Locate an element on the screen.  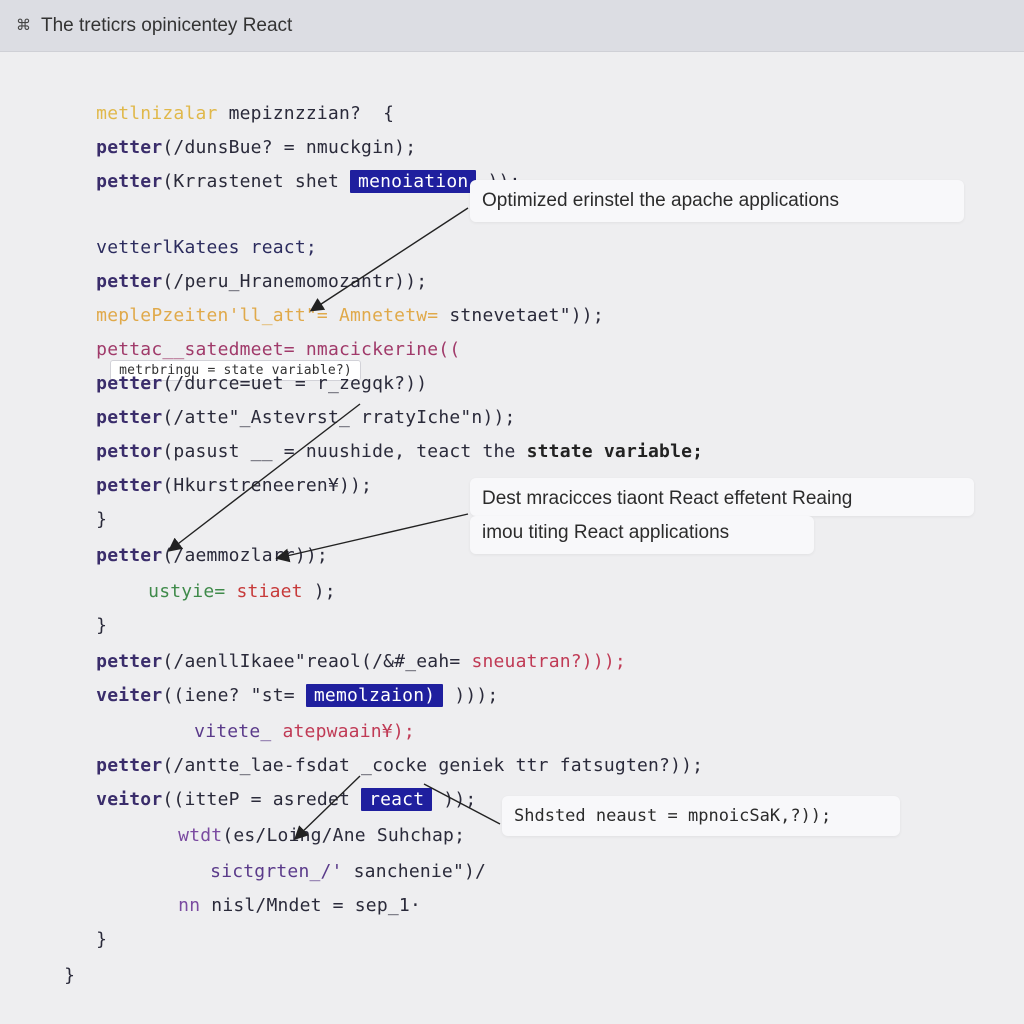
code-token: ustyie= is located at coordinates (192, 591).